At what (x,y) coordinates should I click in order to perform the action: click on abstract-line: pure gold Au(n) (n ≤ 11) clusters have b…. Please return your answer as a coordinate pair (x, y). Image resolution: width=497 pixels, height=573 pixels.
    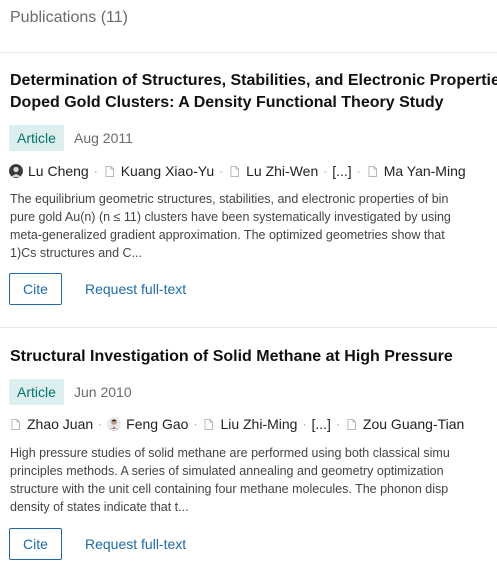
    Looking at the image, I should click on (230, 217).